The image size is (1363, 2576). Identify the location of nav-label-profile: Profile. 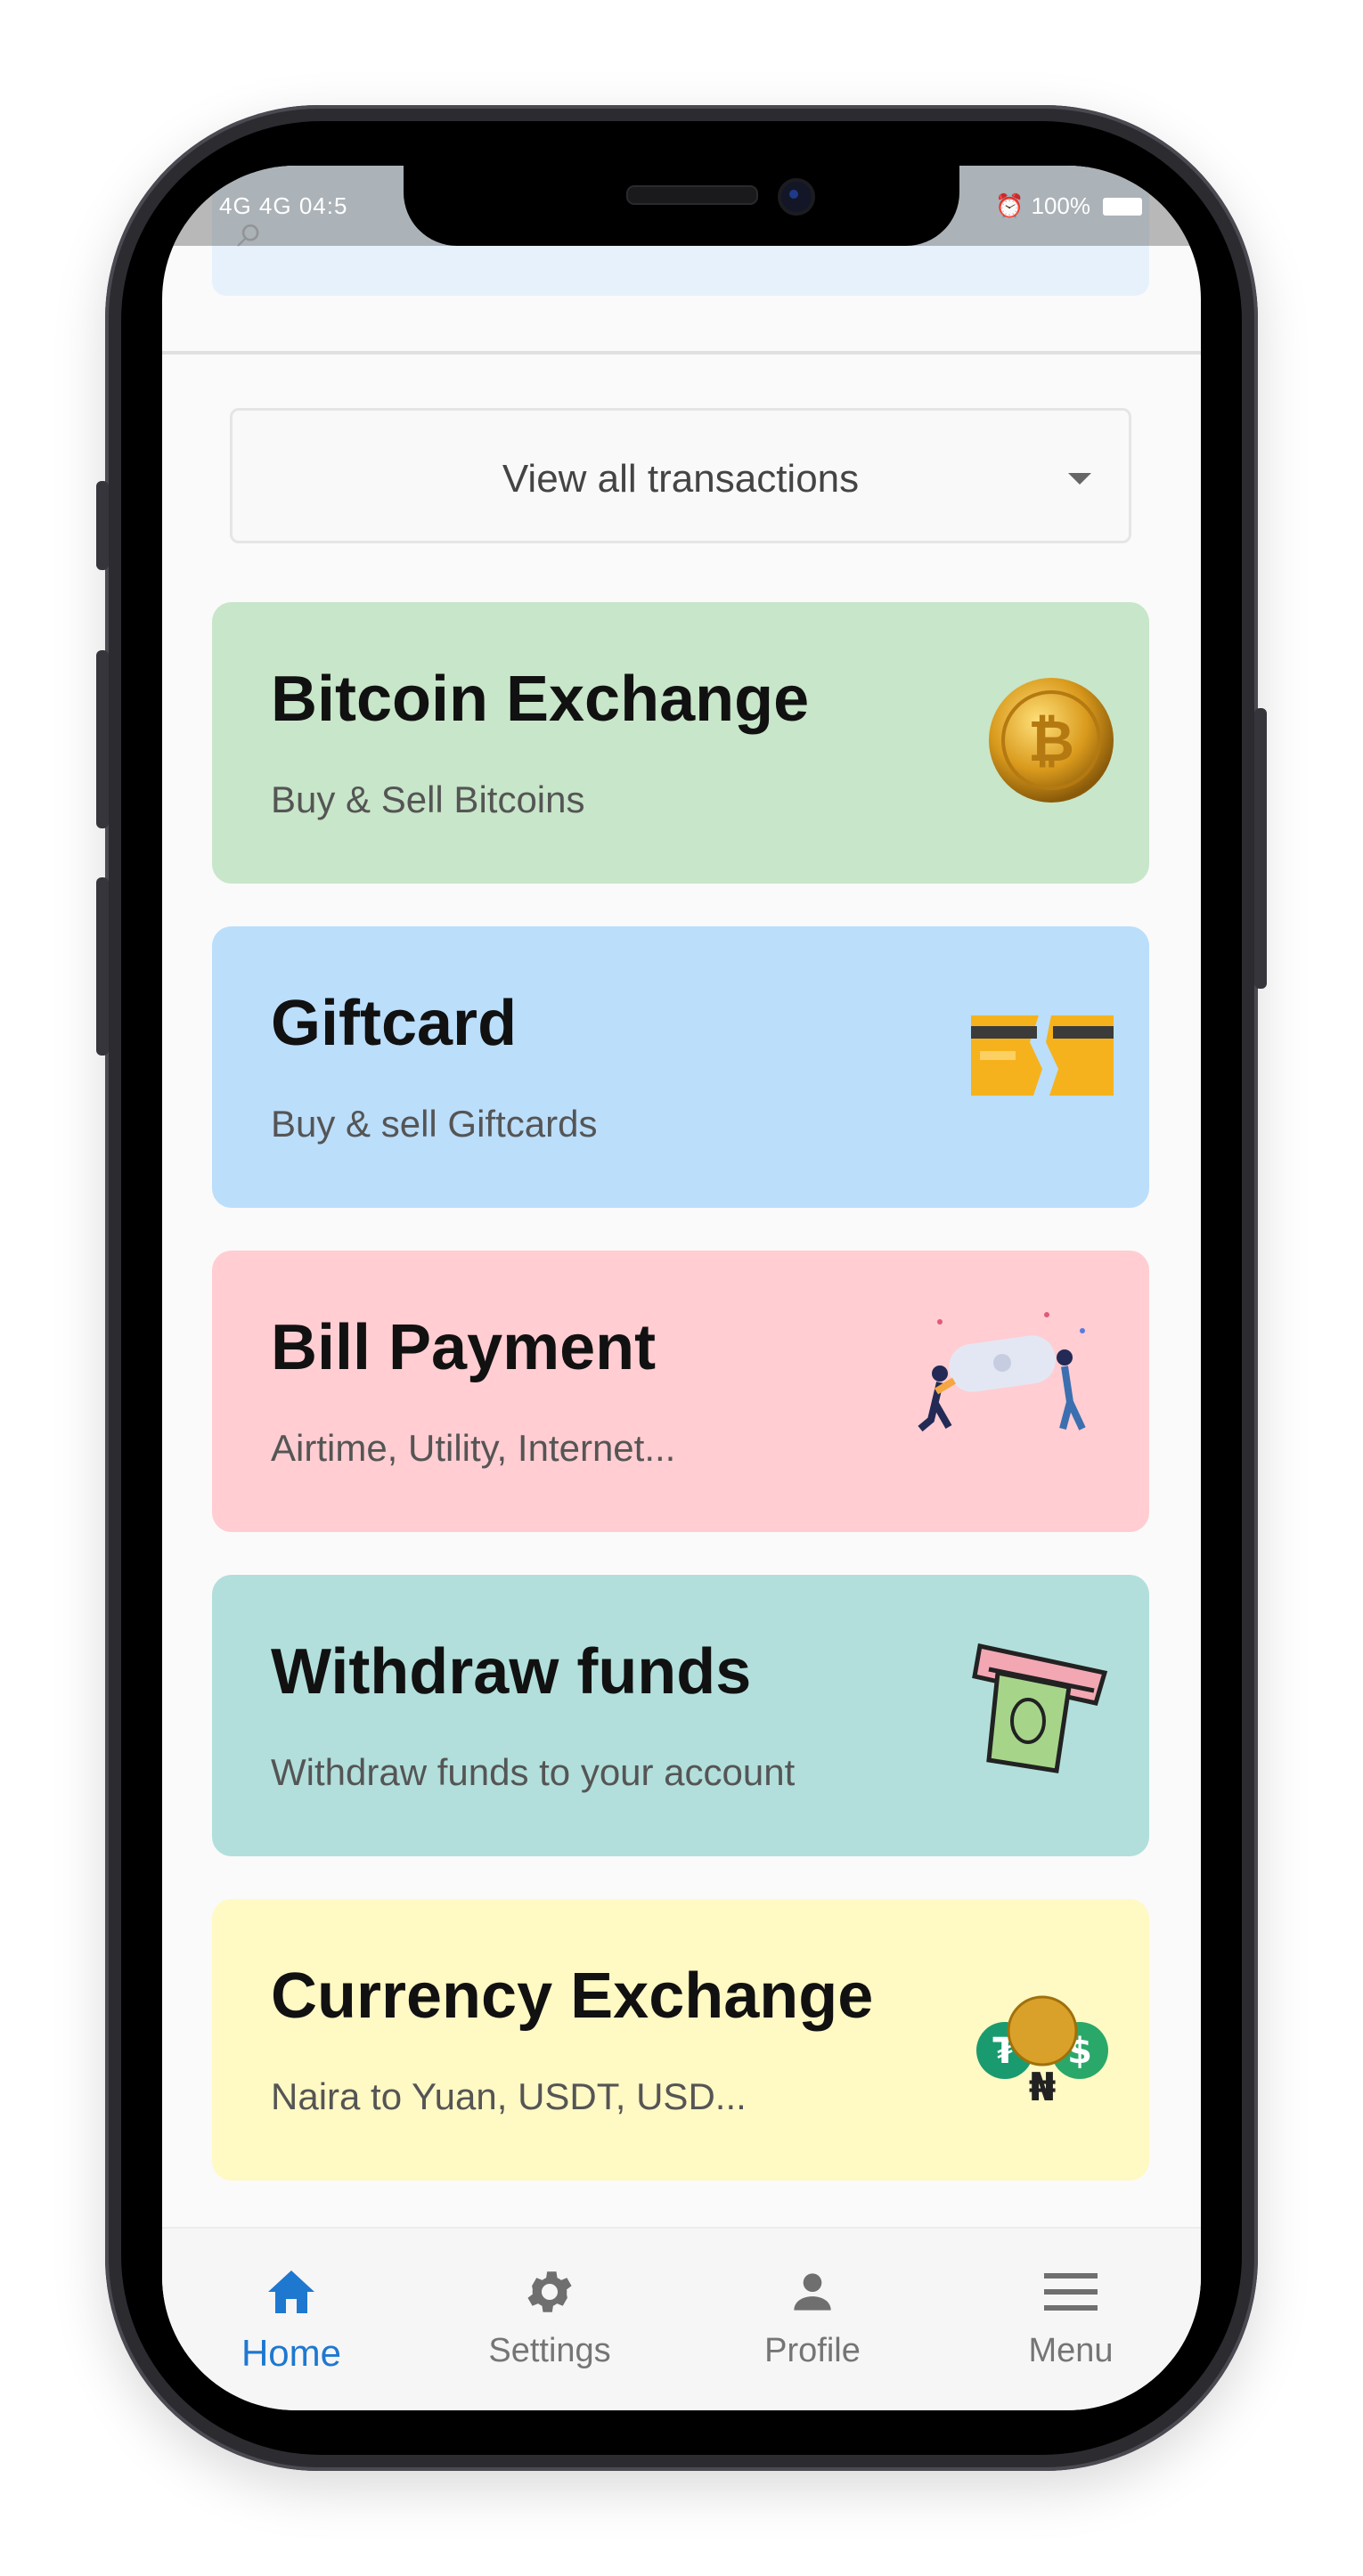
(813, 2351).